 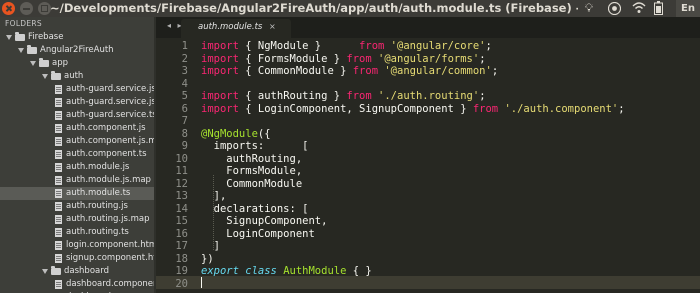 I want to click on tree-file: auth.routing.js, so click(x=77, y=206).